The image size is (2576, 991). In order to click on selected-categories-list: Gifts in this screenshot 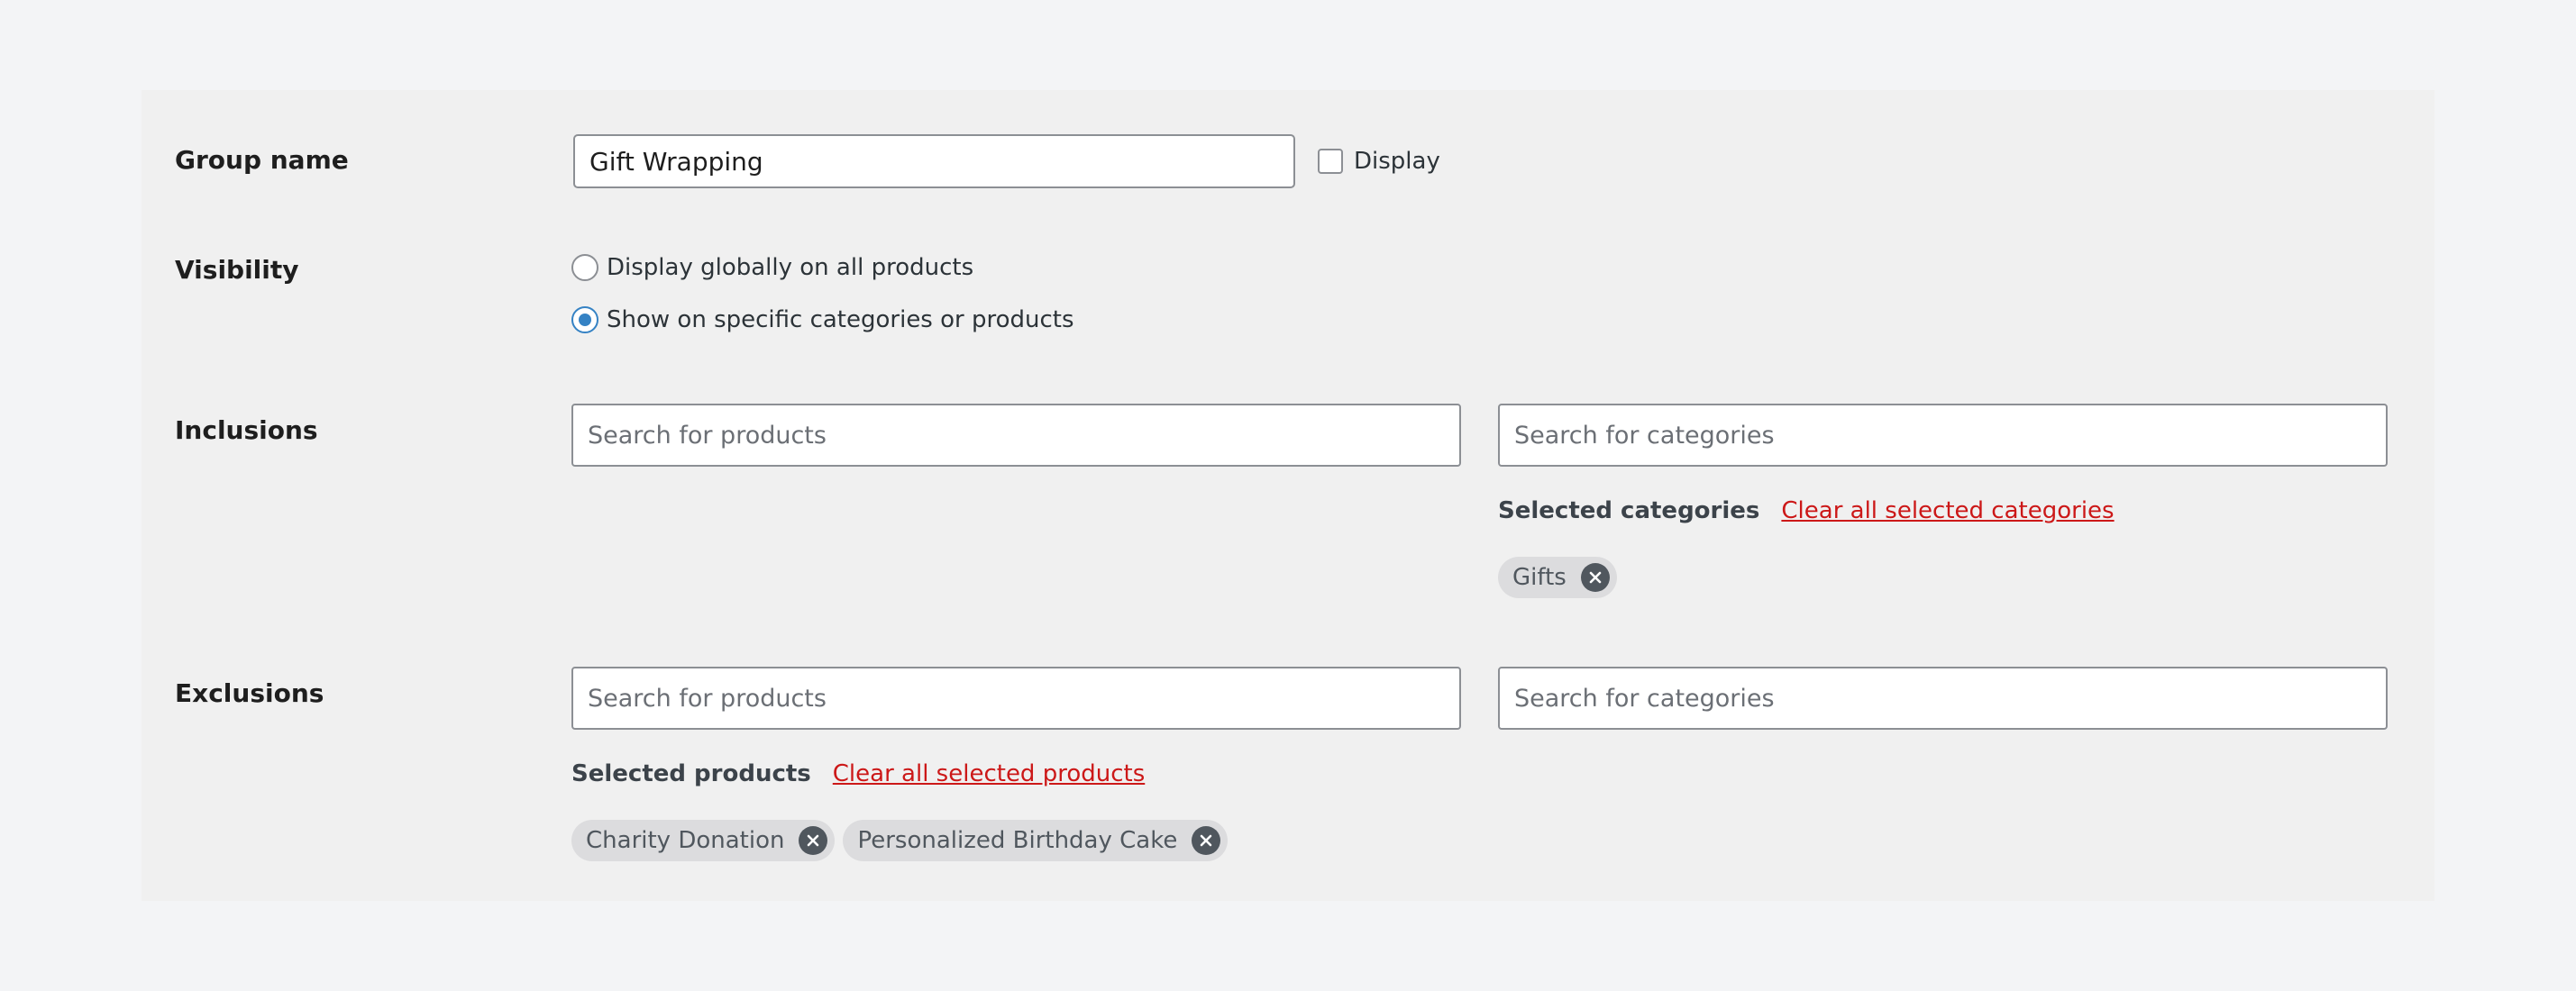, I will do `click(1557, 577)`.